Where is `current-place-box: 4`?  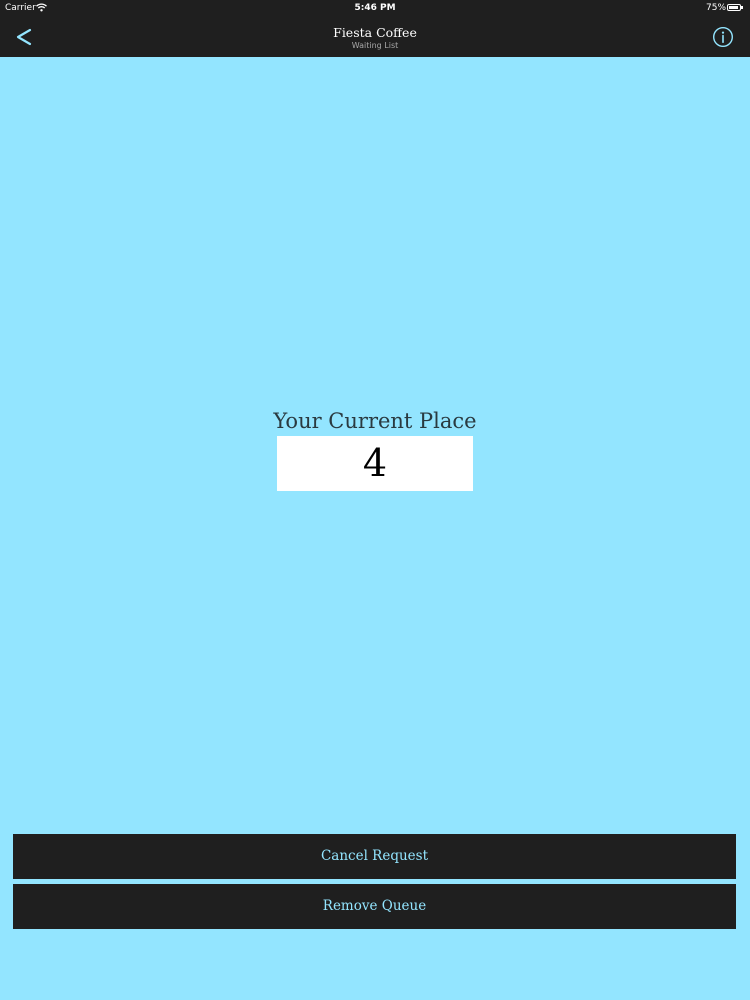 current-place-box: 4 is located at coordinates (375, 463).